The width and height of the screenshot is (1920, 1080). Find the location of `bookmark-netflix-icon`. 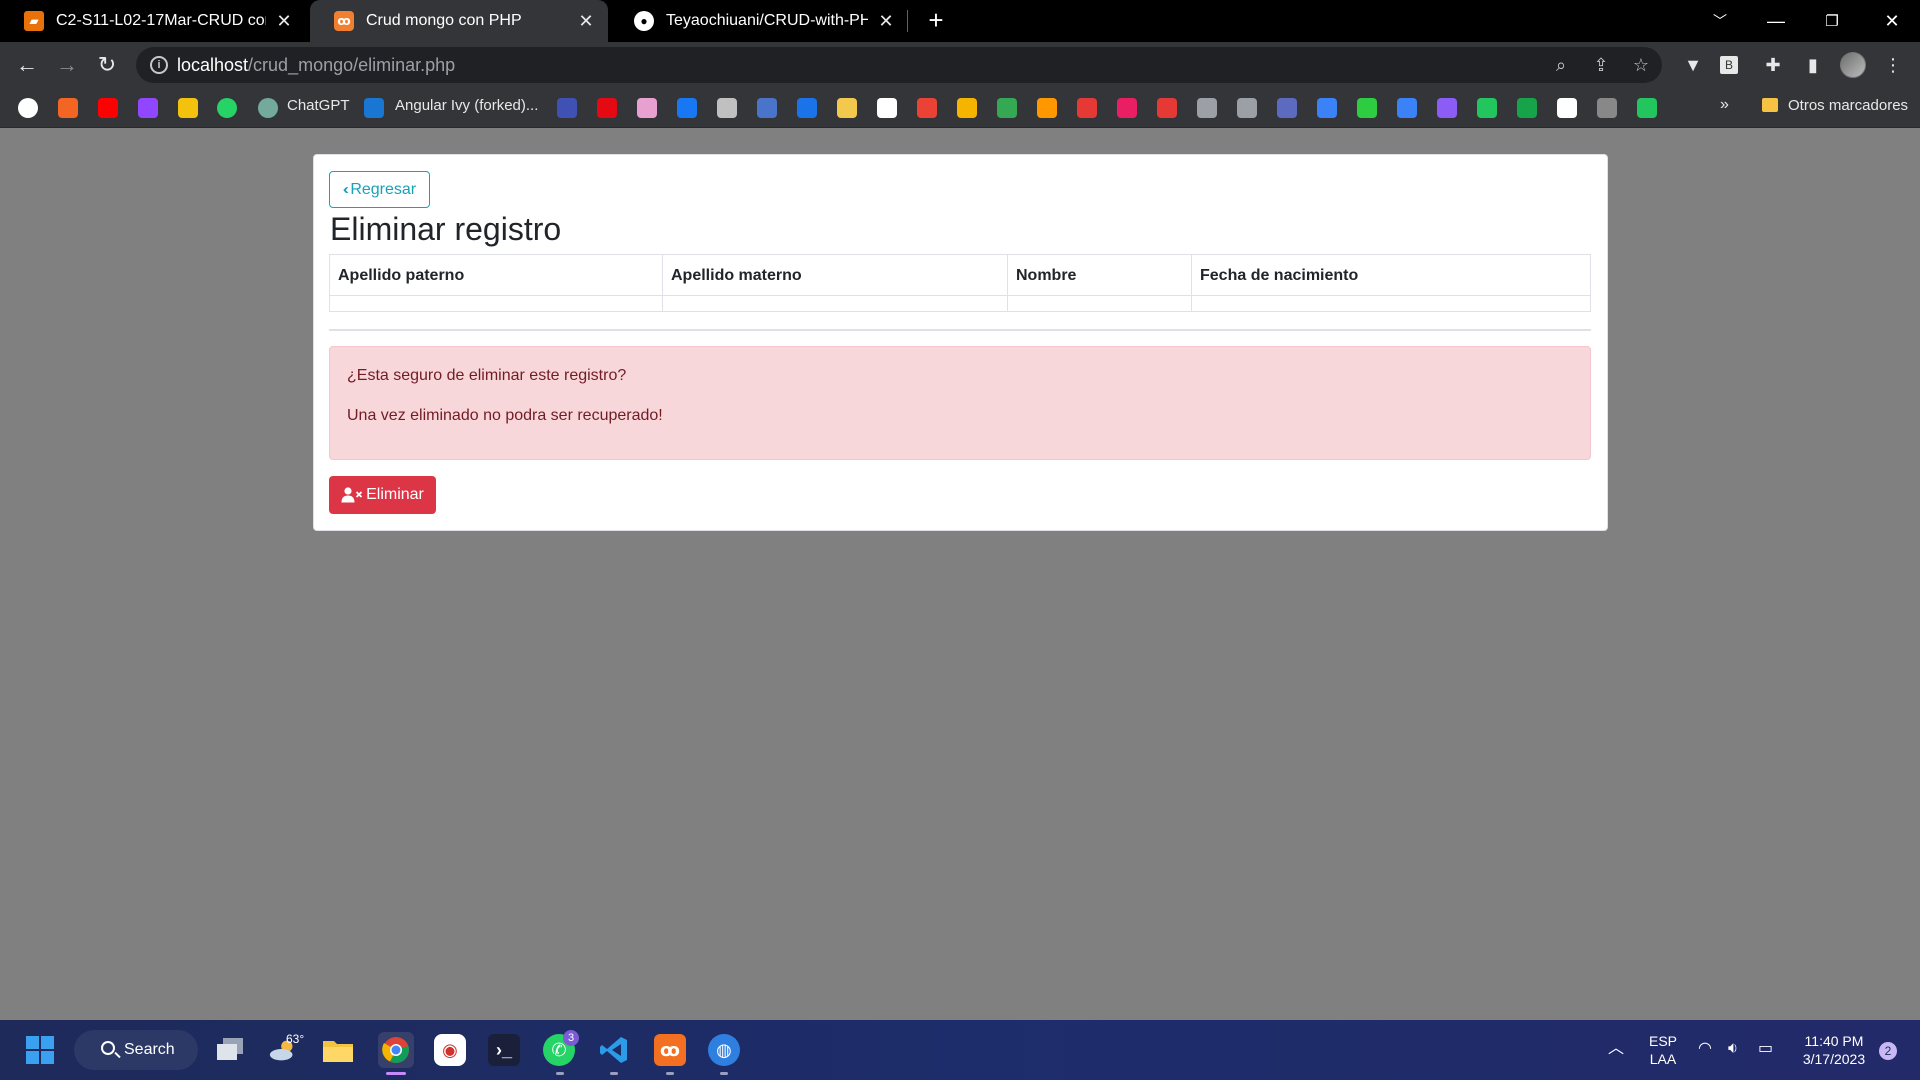

bookmark-netflix-icon is located at coordinates (607, 108).